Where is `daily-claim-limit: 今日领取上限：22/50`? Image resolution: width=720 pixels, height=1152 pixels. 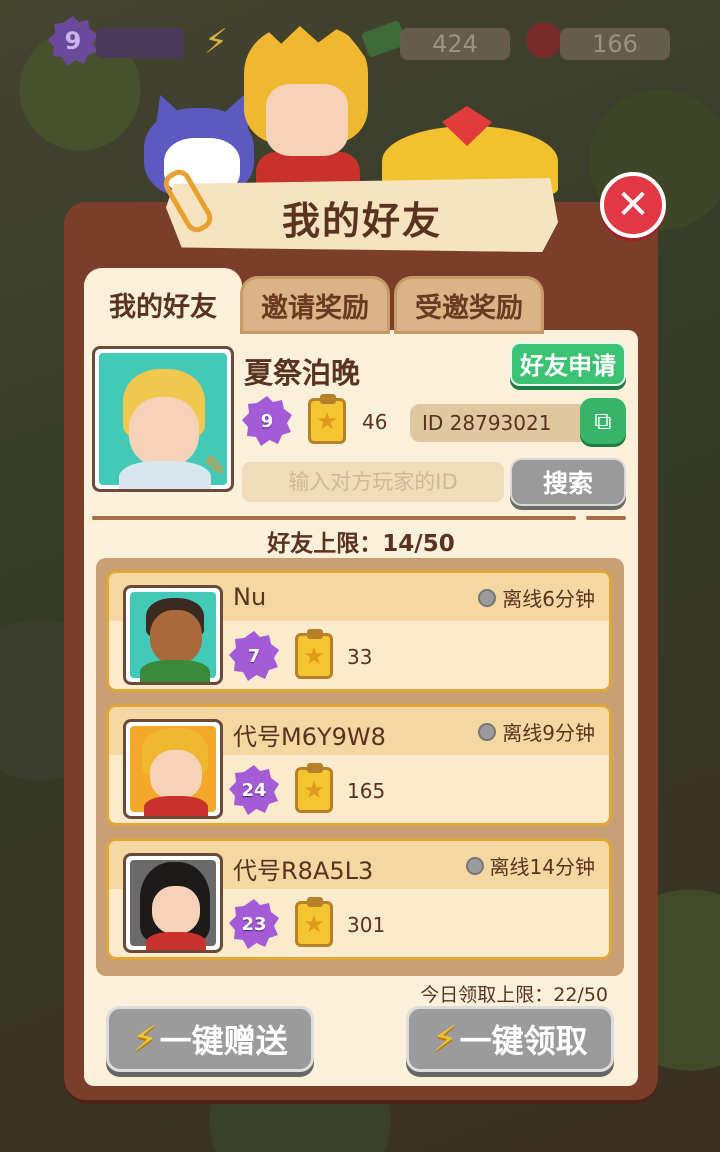
daily-claim-limit: 今日领取上限：22/50 is located at coordinates (514, 995).